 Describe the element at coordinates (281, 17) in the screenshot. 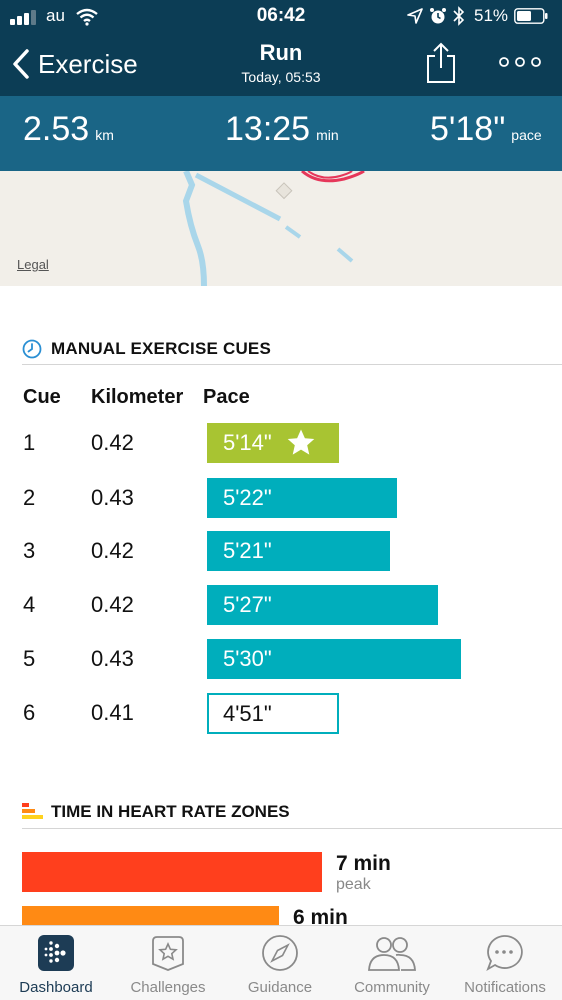

I see `status-bar: au 06:42 51%` at that location.